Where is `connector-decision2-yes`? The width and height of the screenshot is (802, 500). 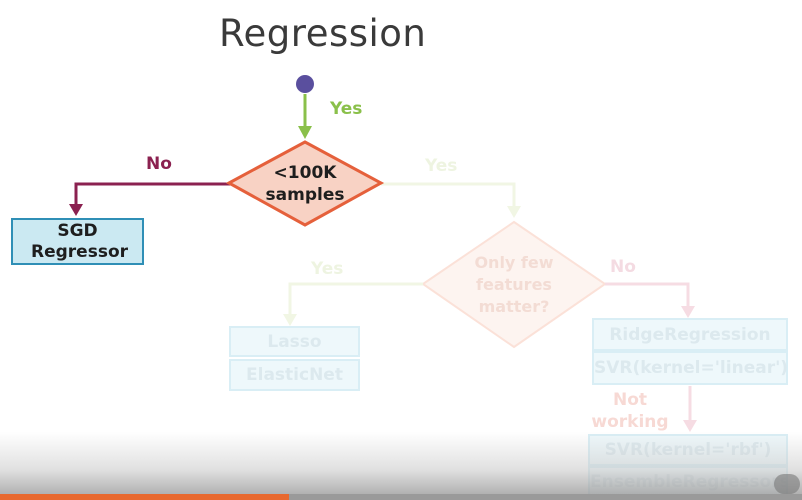 connector-decision2-yes is located at coordinates (355, 299).